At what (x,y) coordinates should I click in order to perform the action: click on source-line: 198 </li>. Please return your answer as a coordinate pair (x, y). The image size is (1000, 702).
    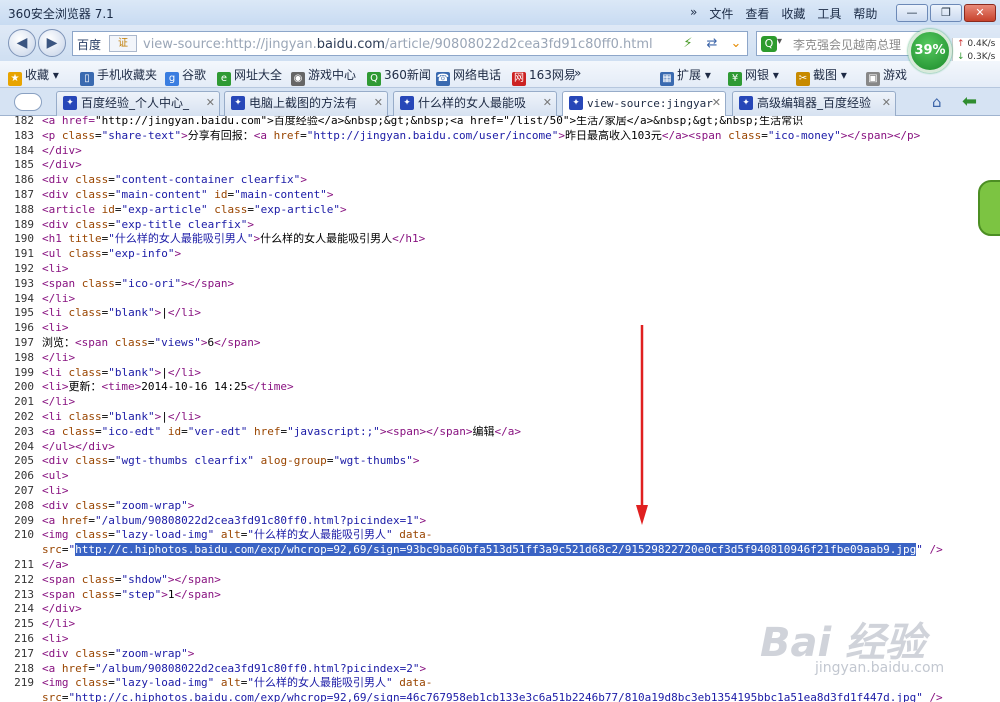
    Looking at the image, I should click on (500, 358).